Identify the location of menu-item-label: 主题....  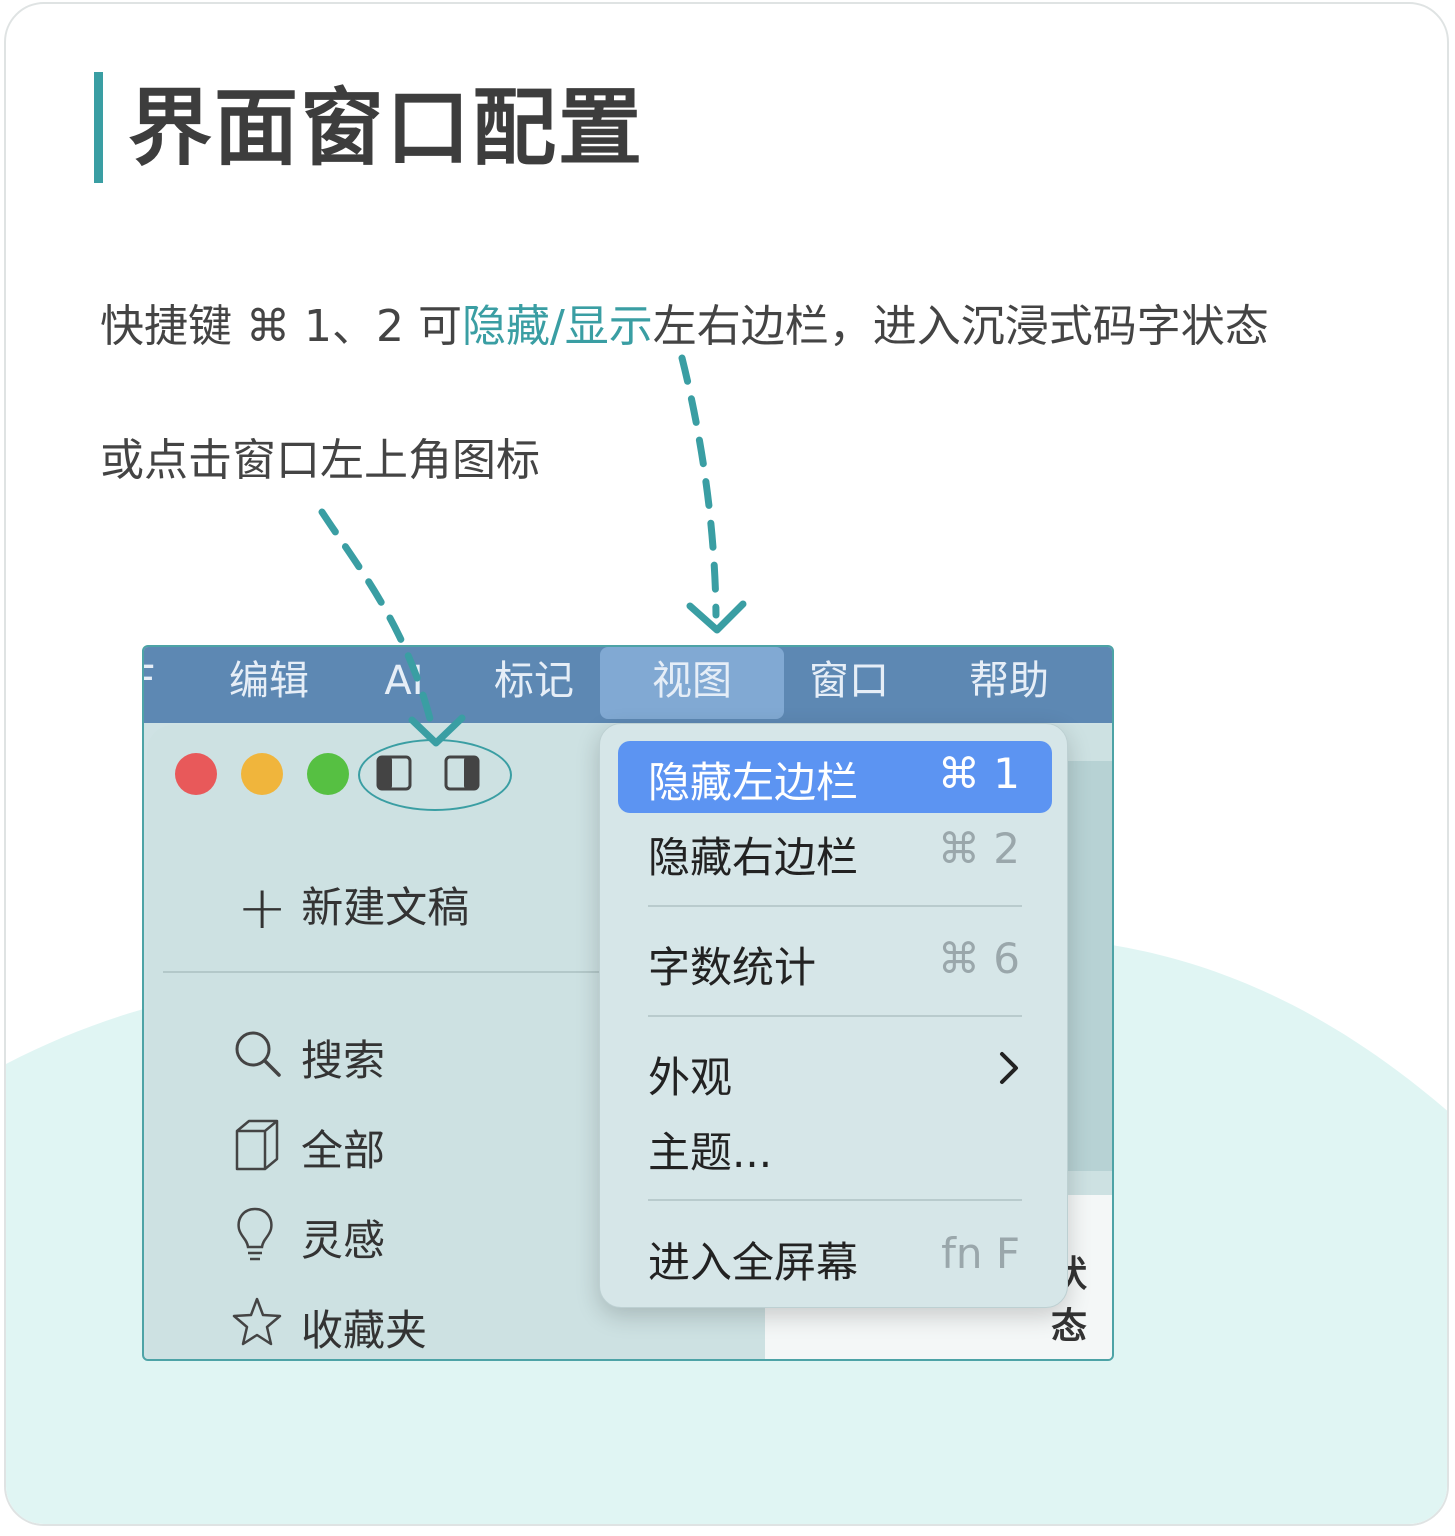
(710, 1152).